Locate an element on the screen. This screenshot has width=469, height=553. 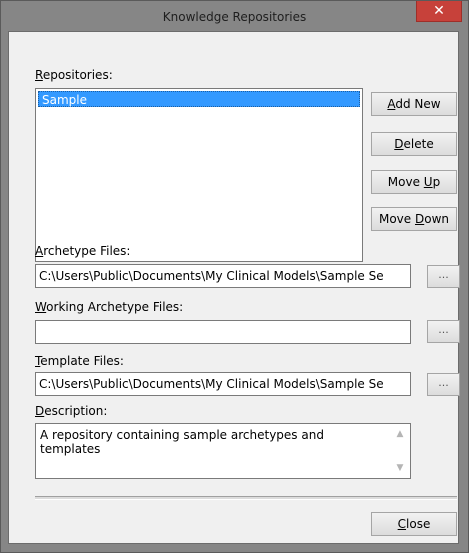
move-down-button: Move Down is located at coordinates (414, 219).